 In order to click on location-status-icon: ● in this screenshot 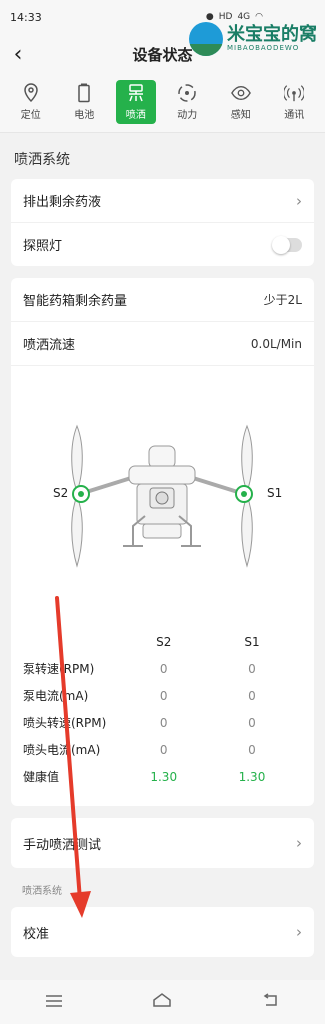, I will do `click(209, 17)`.